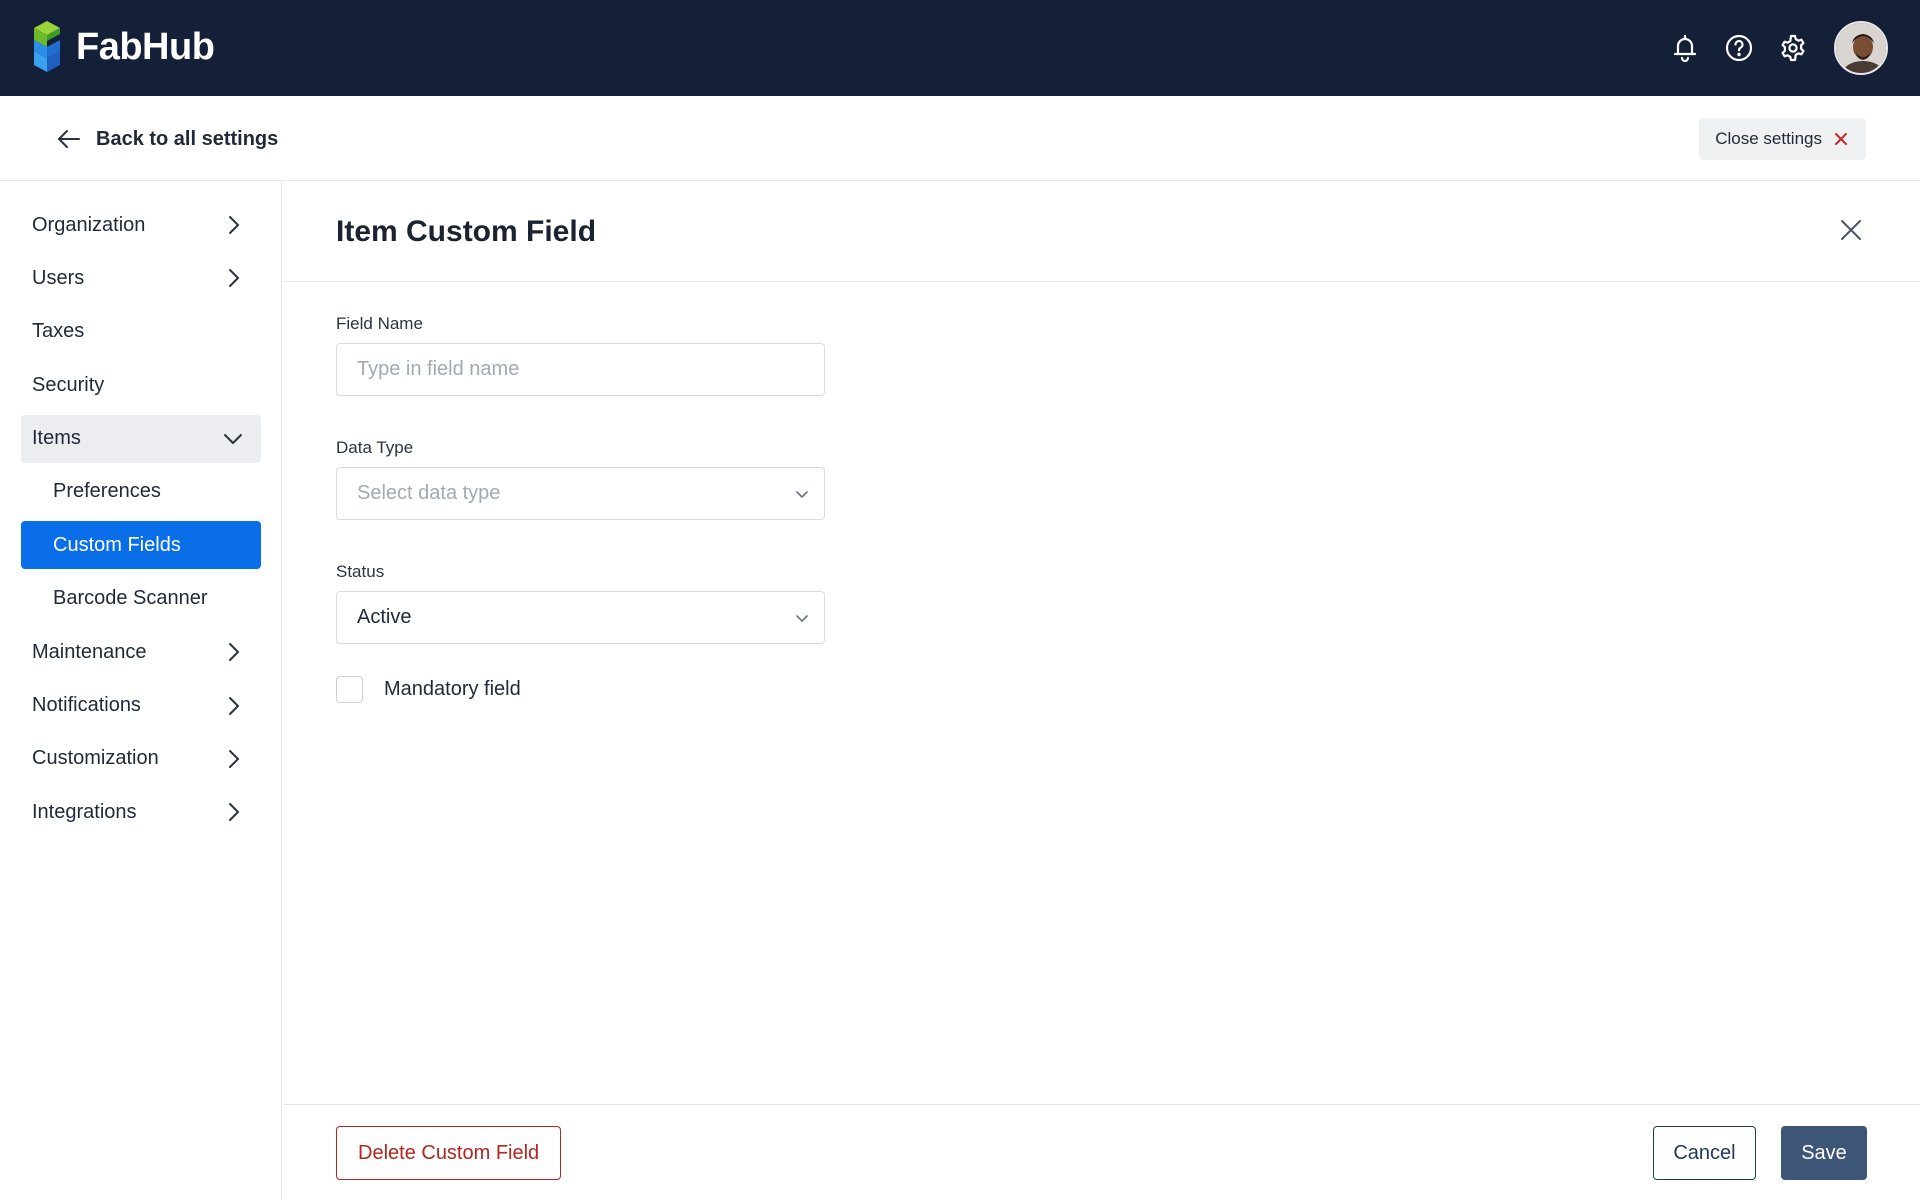 The height and width of the screenshot is (1200, 1920). Describe the element at coordinates (449, 1153) in the screenshot. I see `delete-custom-field-button: Delete Custom Field` at that location.